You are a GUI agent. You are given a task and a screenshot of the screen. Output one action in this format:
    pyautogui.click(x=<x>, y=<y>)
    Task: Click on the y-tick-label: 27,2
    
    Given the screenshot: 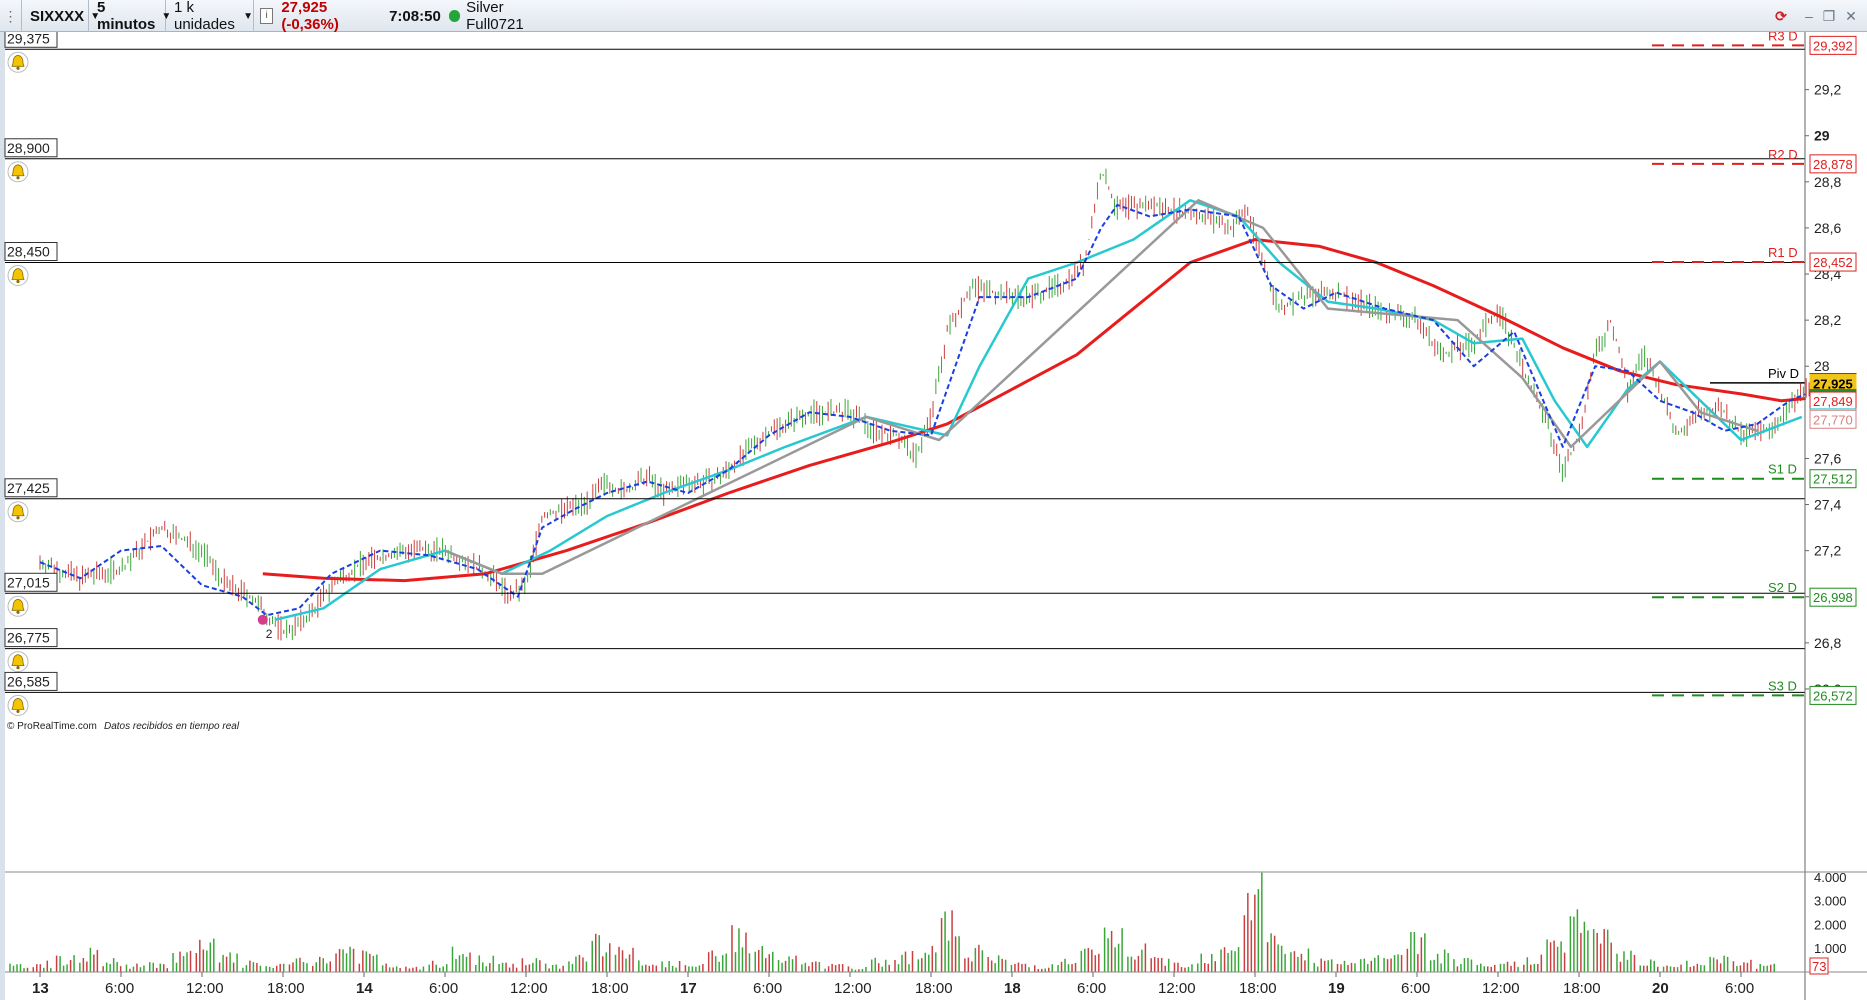 What is the action you would take?
    pyautogui.click(x=1827, y=551)
    